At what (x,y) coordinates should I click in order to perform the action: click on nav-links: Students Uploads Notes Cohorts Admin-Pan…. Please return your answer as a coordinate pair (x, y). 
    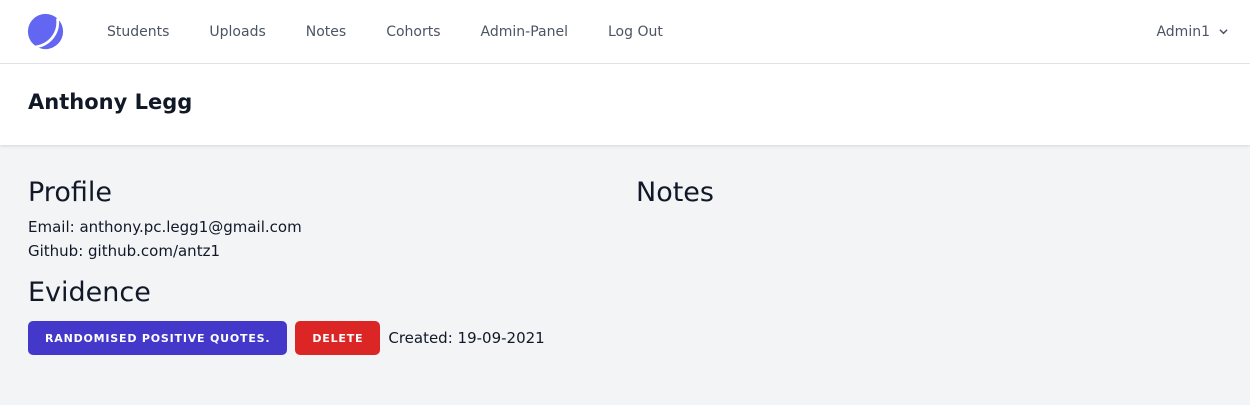
    Looking at the image, I should click on (405, 31).